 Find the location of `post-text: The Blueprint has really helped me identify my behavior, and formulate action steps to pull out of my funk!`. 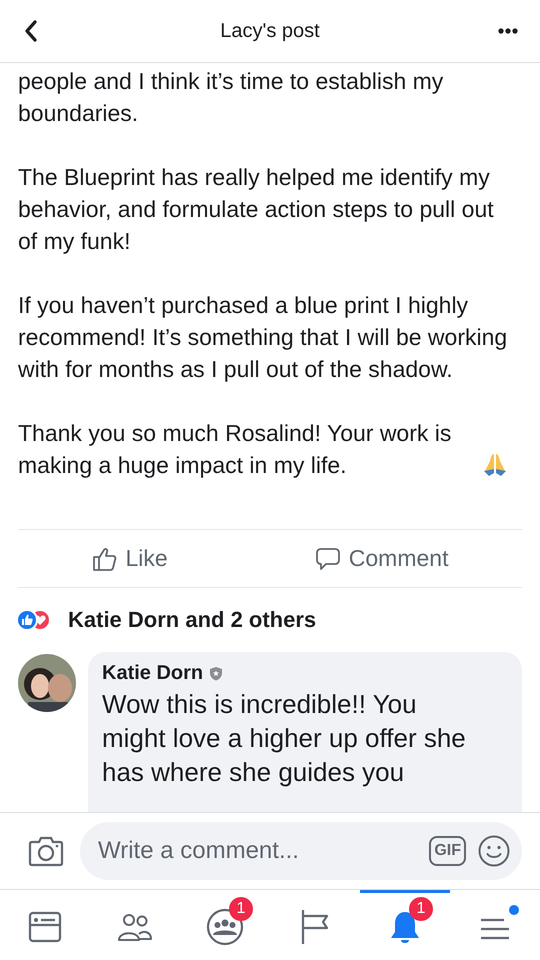

post-text: The Blueprint has really helped me identify my behavior, and formulate action steps to pull out of my funk! is located at coordinates (256, 209).